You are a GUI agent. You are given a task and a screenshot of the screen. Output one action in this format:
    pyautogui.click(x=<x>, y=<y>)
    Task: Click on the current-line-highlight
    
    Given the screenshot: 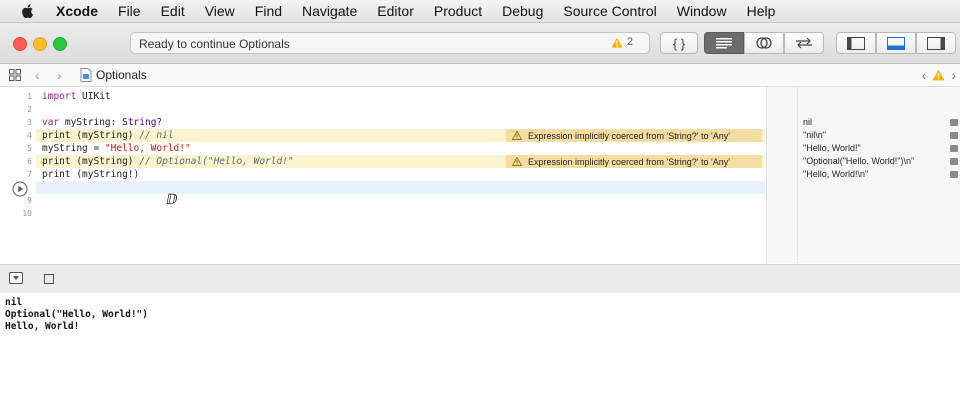 What is the action you would take?
    pyautogui.click(x=400, y=187)
    